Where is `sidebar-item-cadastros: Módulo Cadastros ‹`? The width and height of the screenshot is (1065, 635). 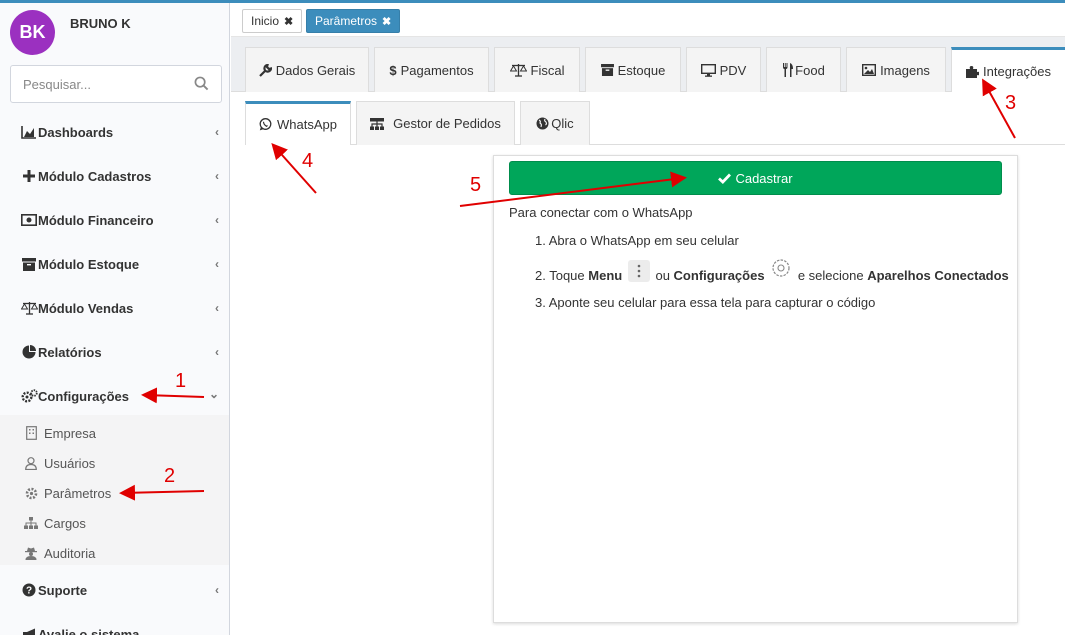 sidebar-item-cadastros: Módulo Cadastros ‹ is located at coordinates (114, 176).